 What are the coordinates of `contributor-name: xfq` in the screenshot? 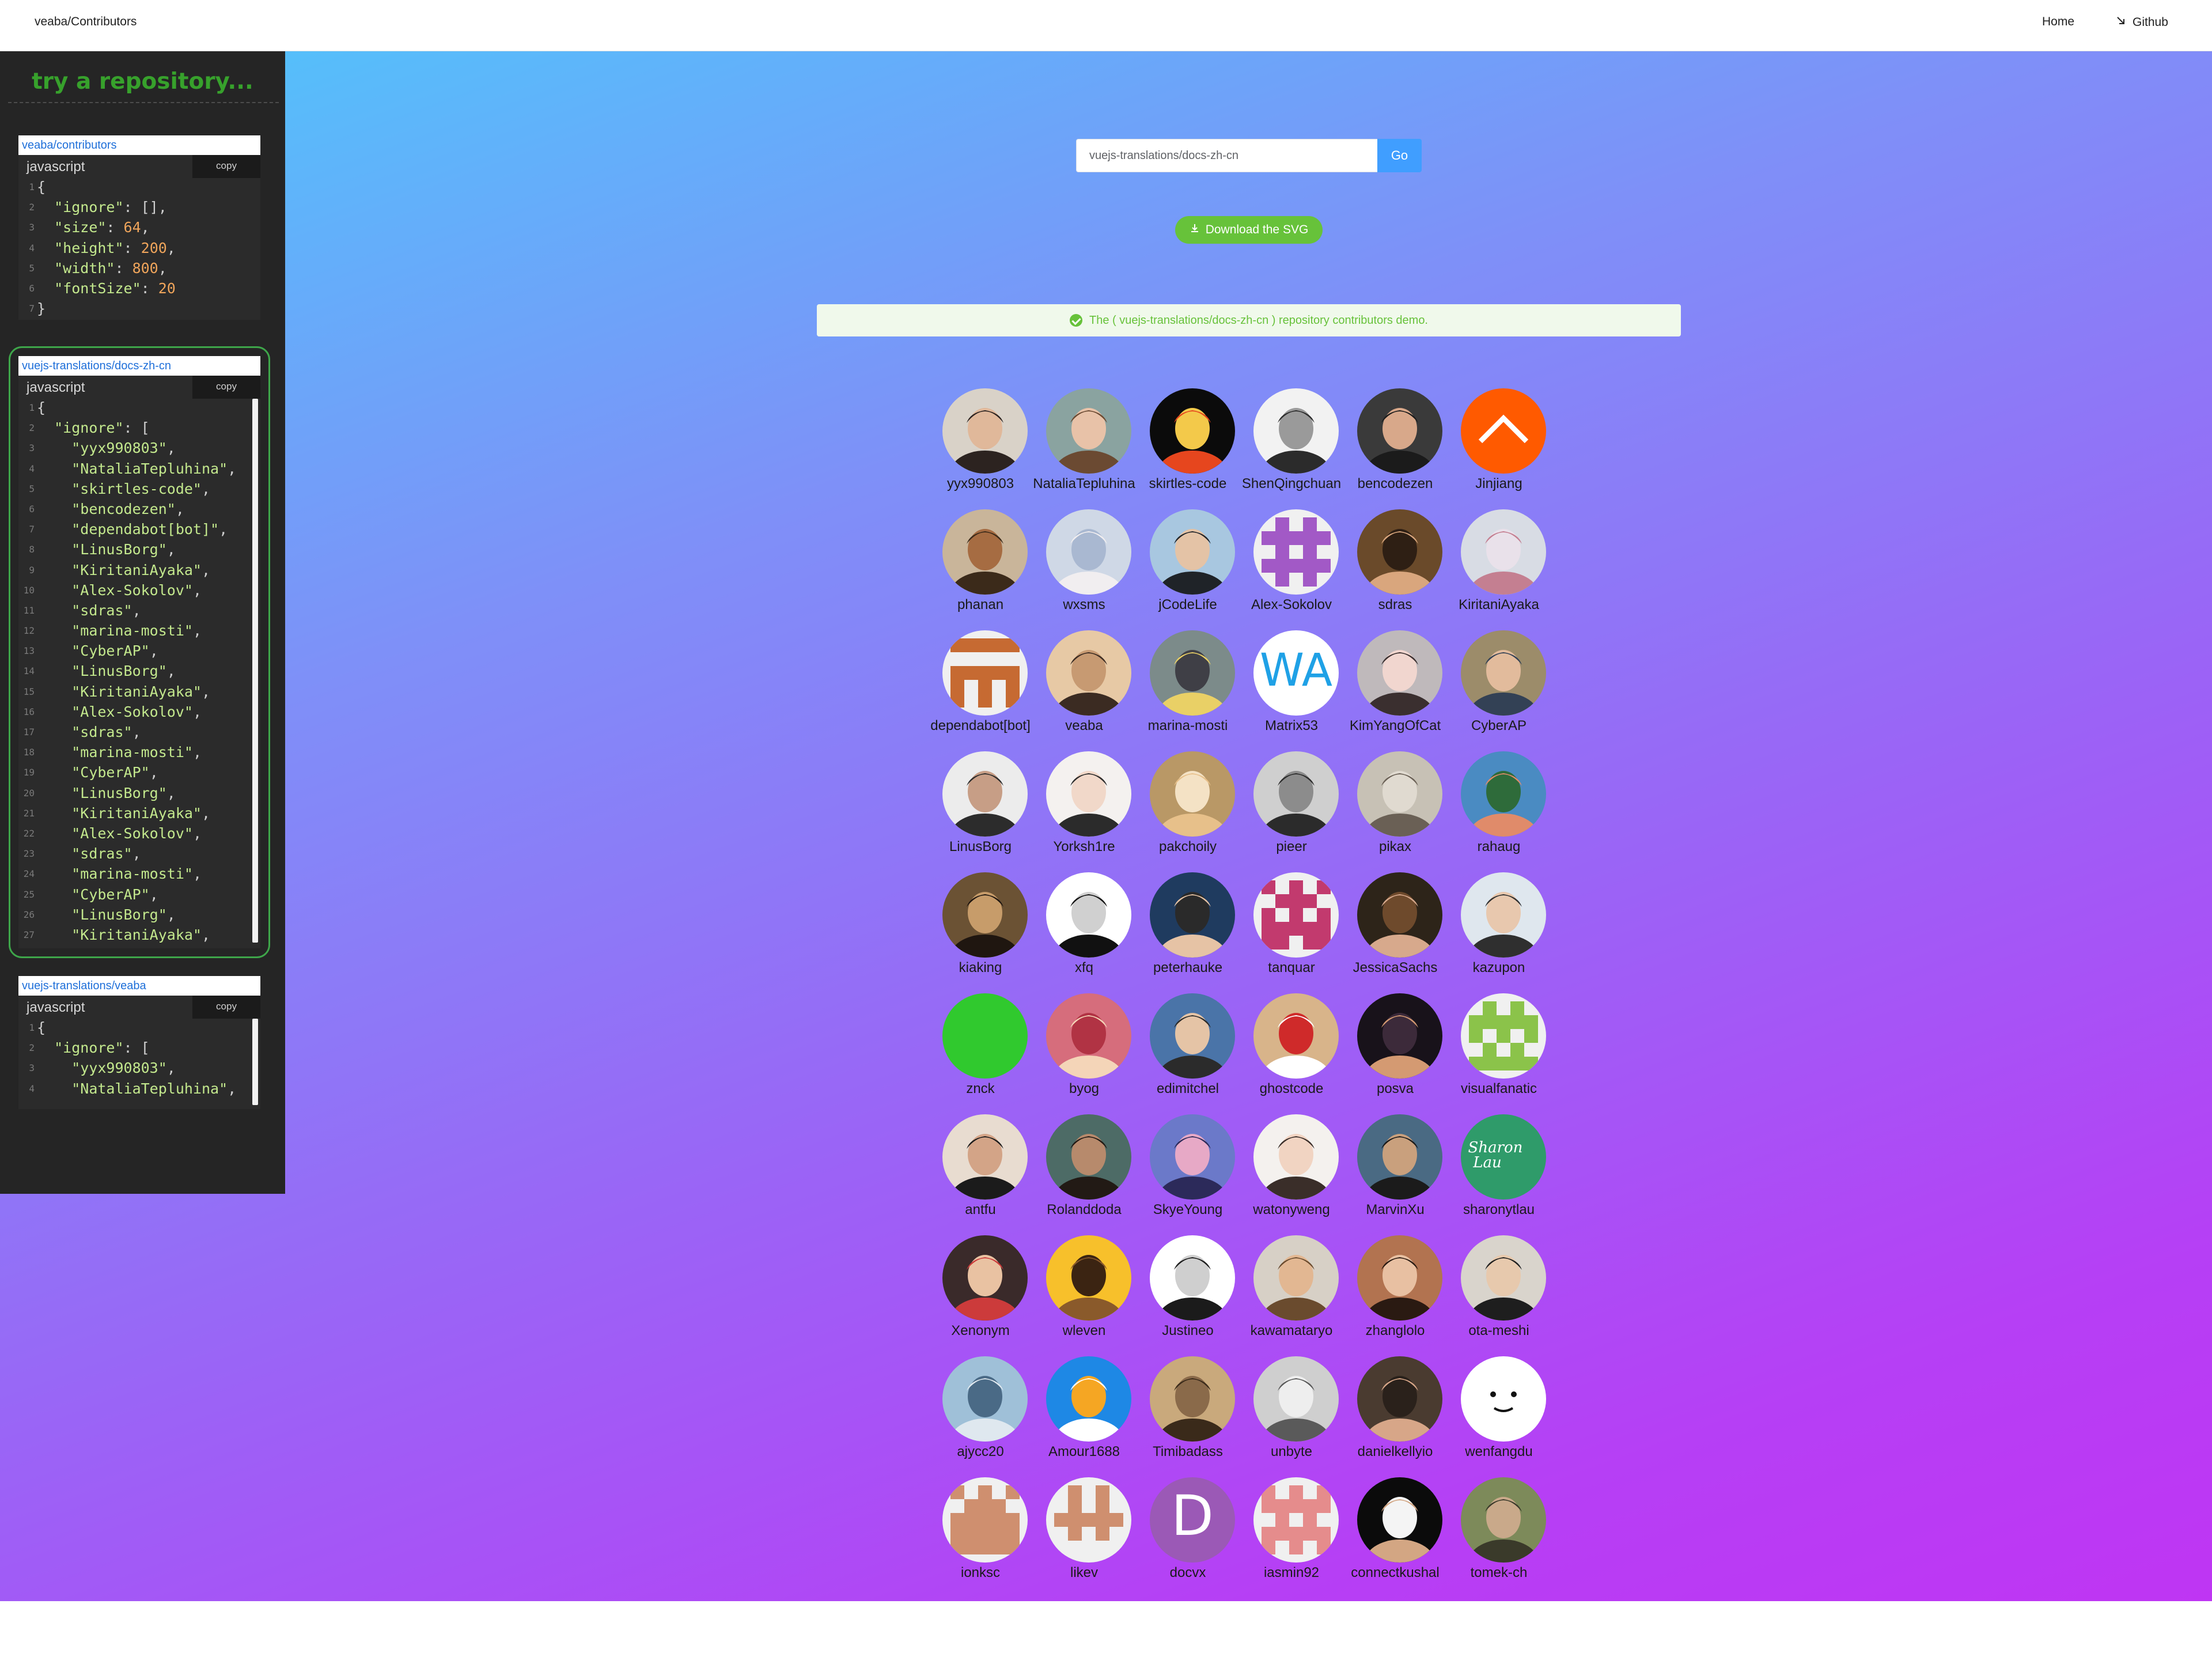 It's located at (1084, 968).